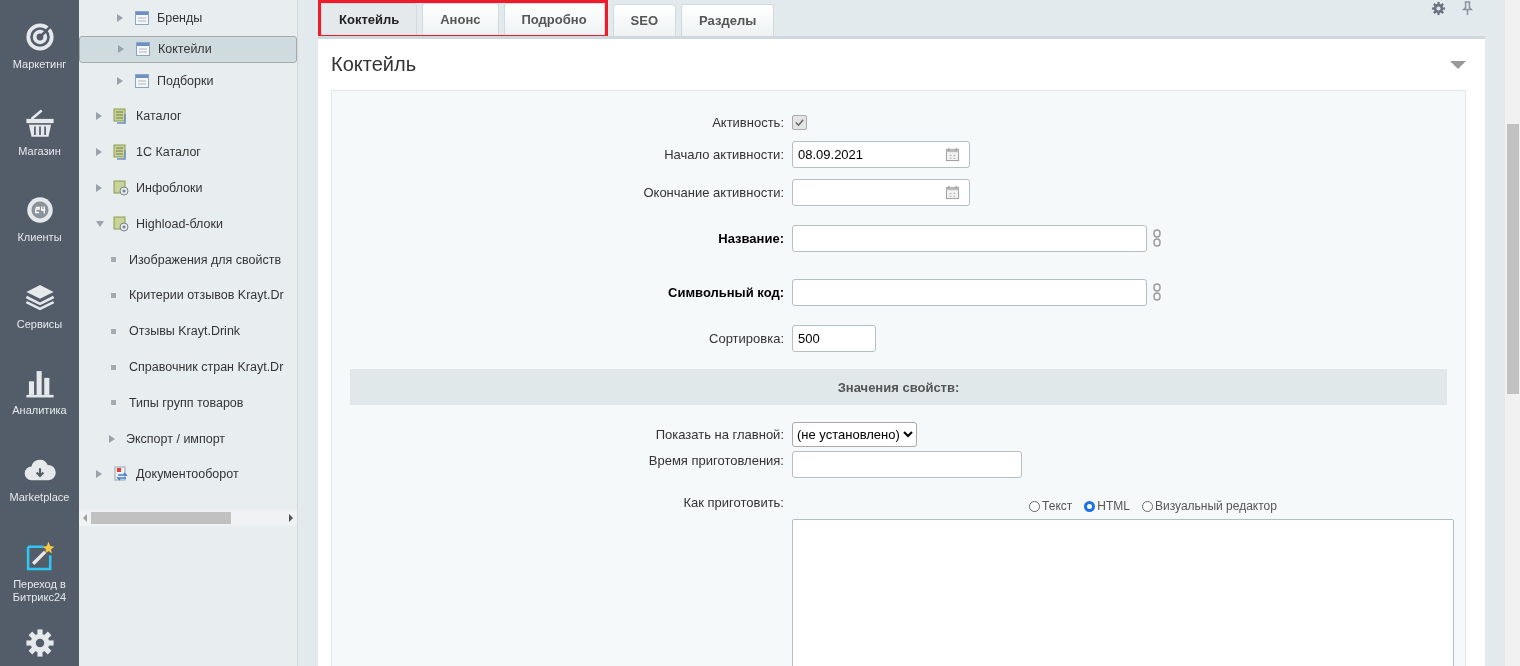 The image size is (1520, 666). Describe the element at coordinates (644, 20) in the screenshot. I see `tab: SEO` at that location.